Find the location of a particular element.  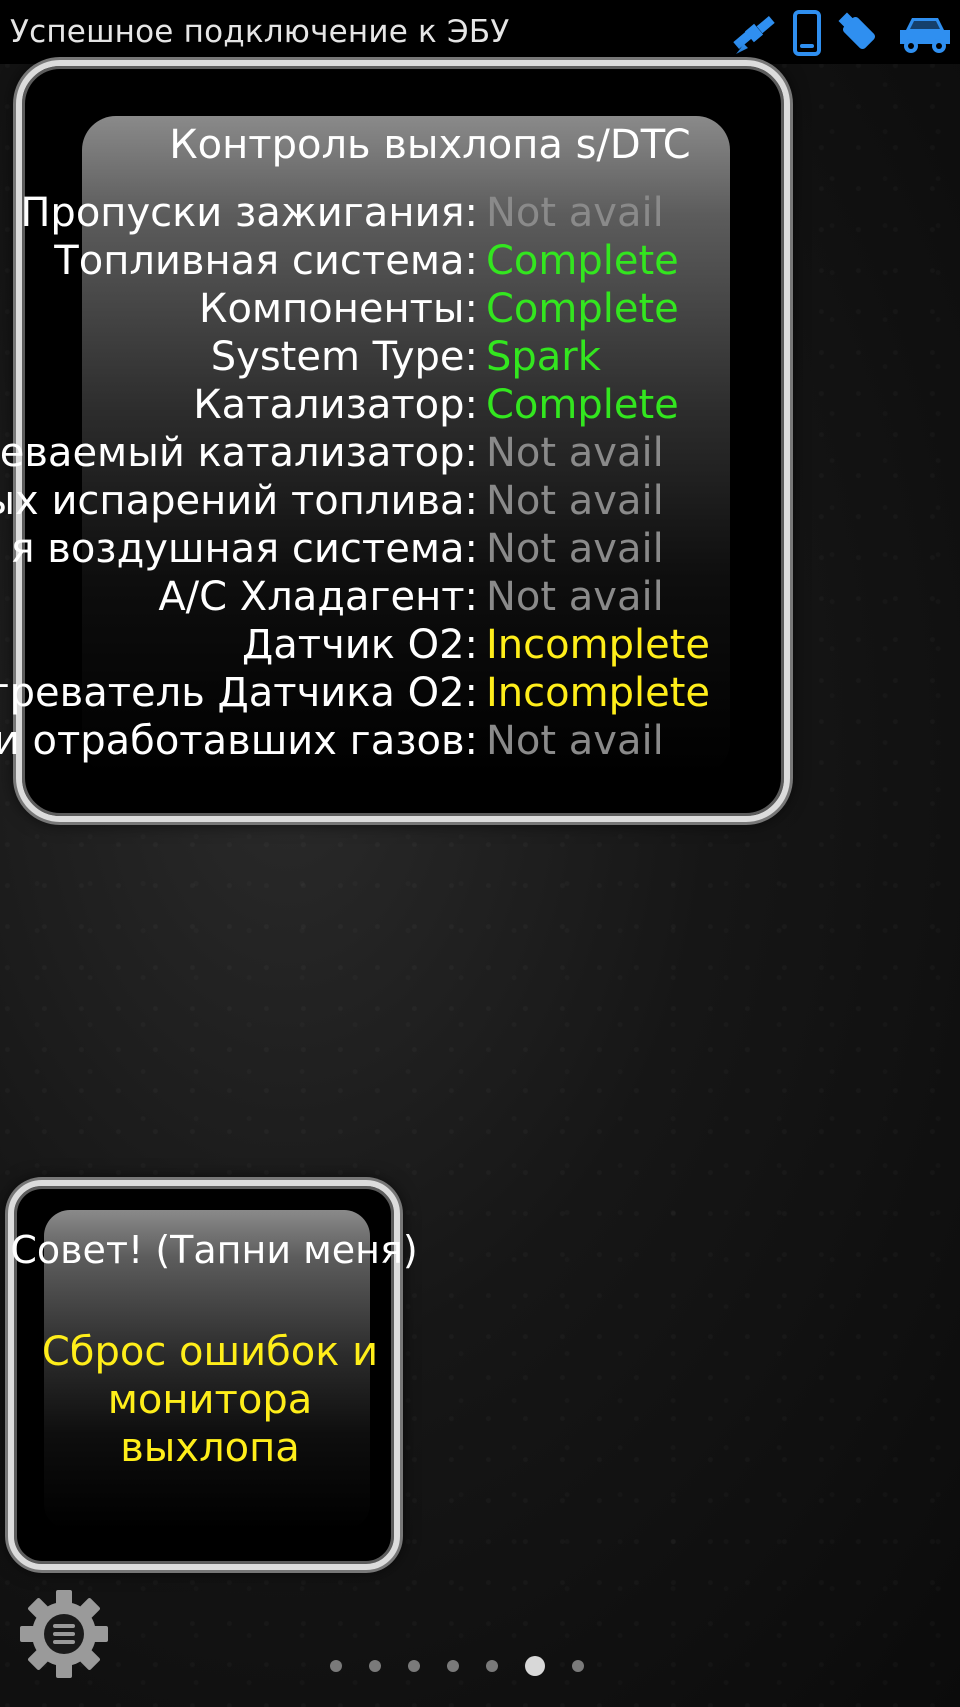

usb-stick-icon is located at coordinates (857, 31).